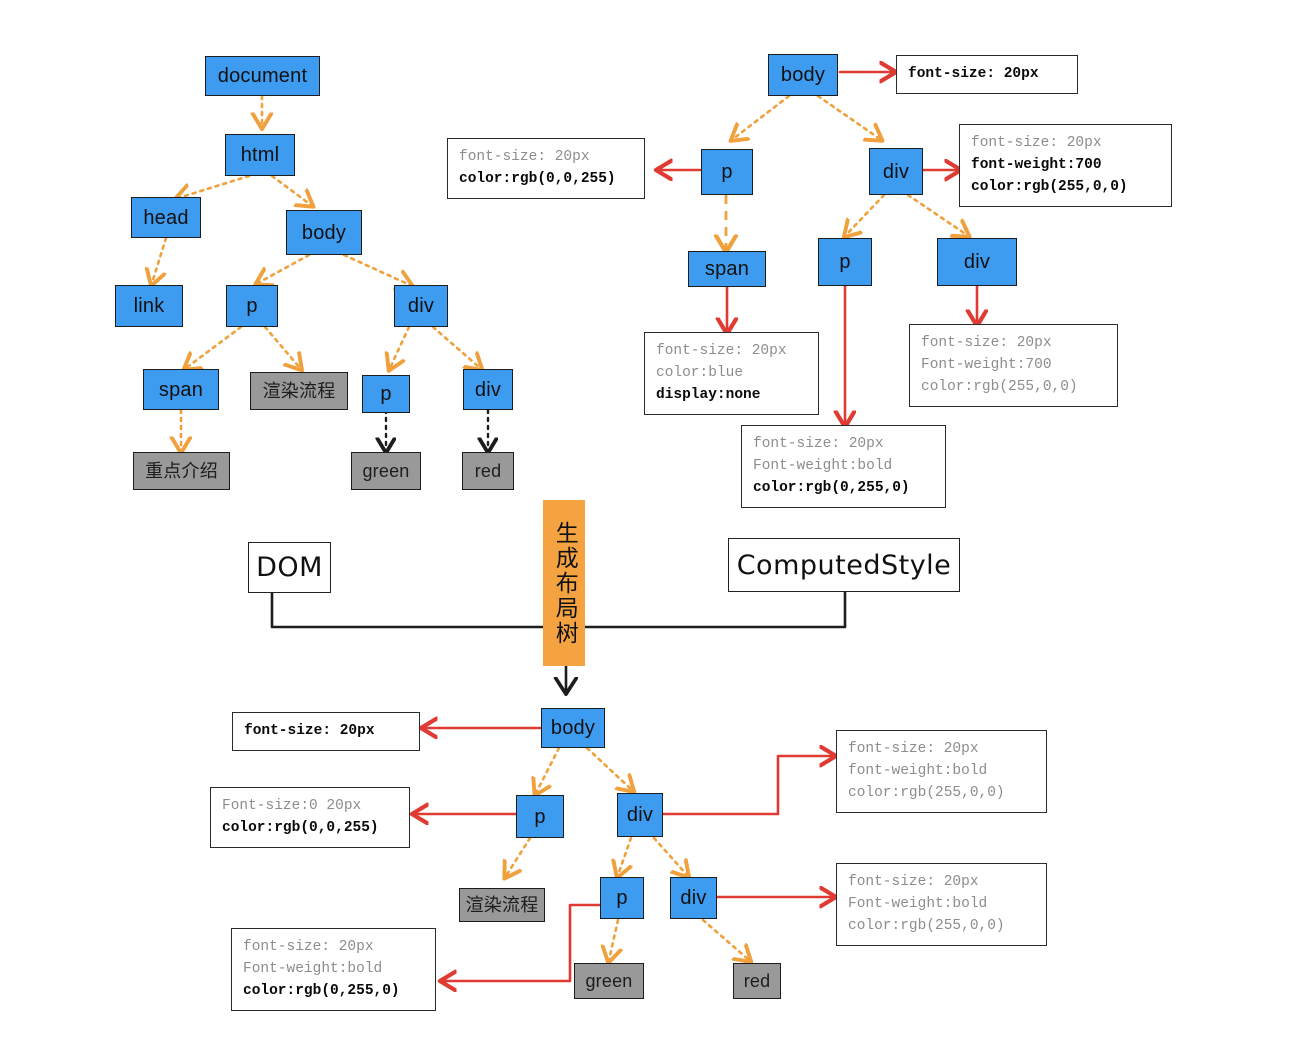 This screenshot has width=1308, height=1064. I want to click on computedstyle-caption-label: ComputedStyle, so click(844, 565).